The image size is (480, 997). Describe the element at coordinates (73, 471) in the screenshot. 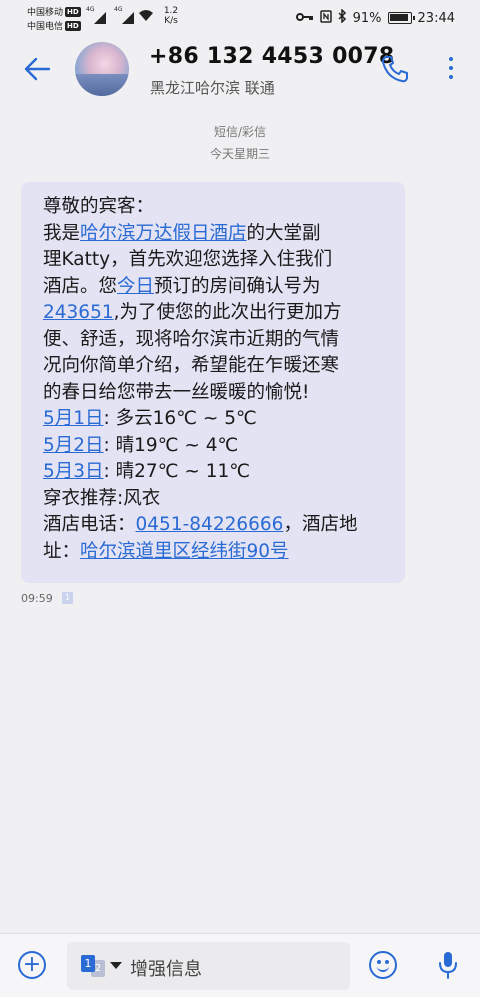

I see `date-link: 5月3日` at that location.